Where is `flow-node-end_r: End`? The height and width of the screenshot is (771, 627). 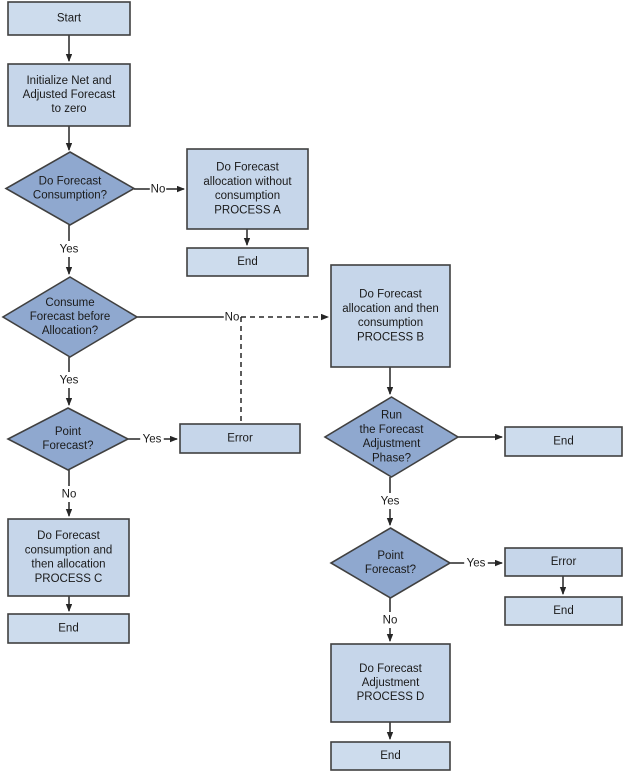
flow-node-end_r: End is located at coordinates (563, 611).